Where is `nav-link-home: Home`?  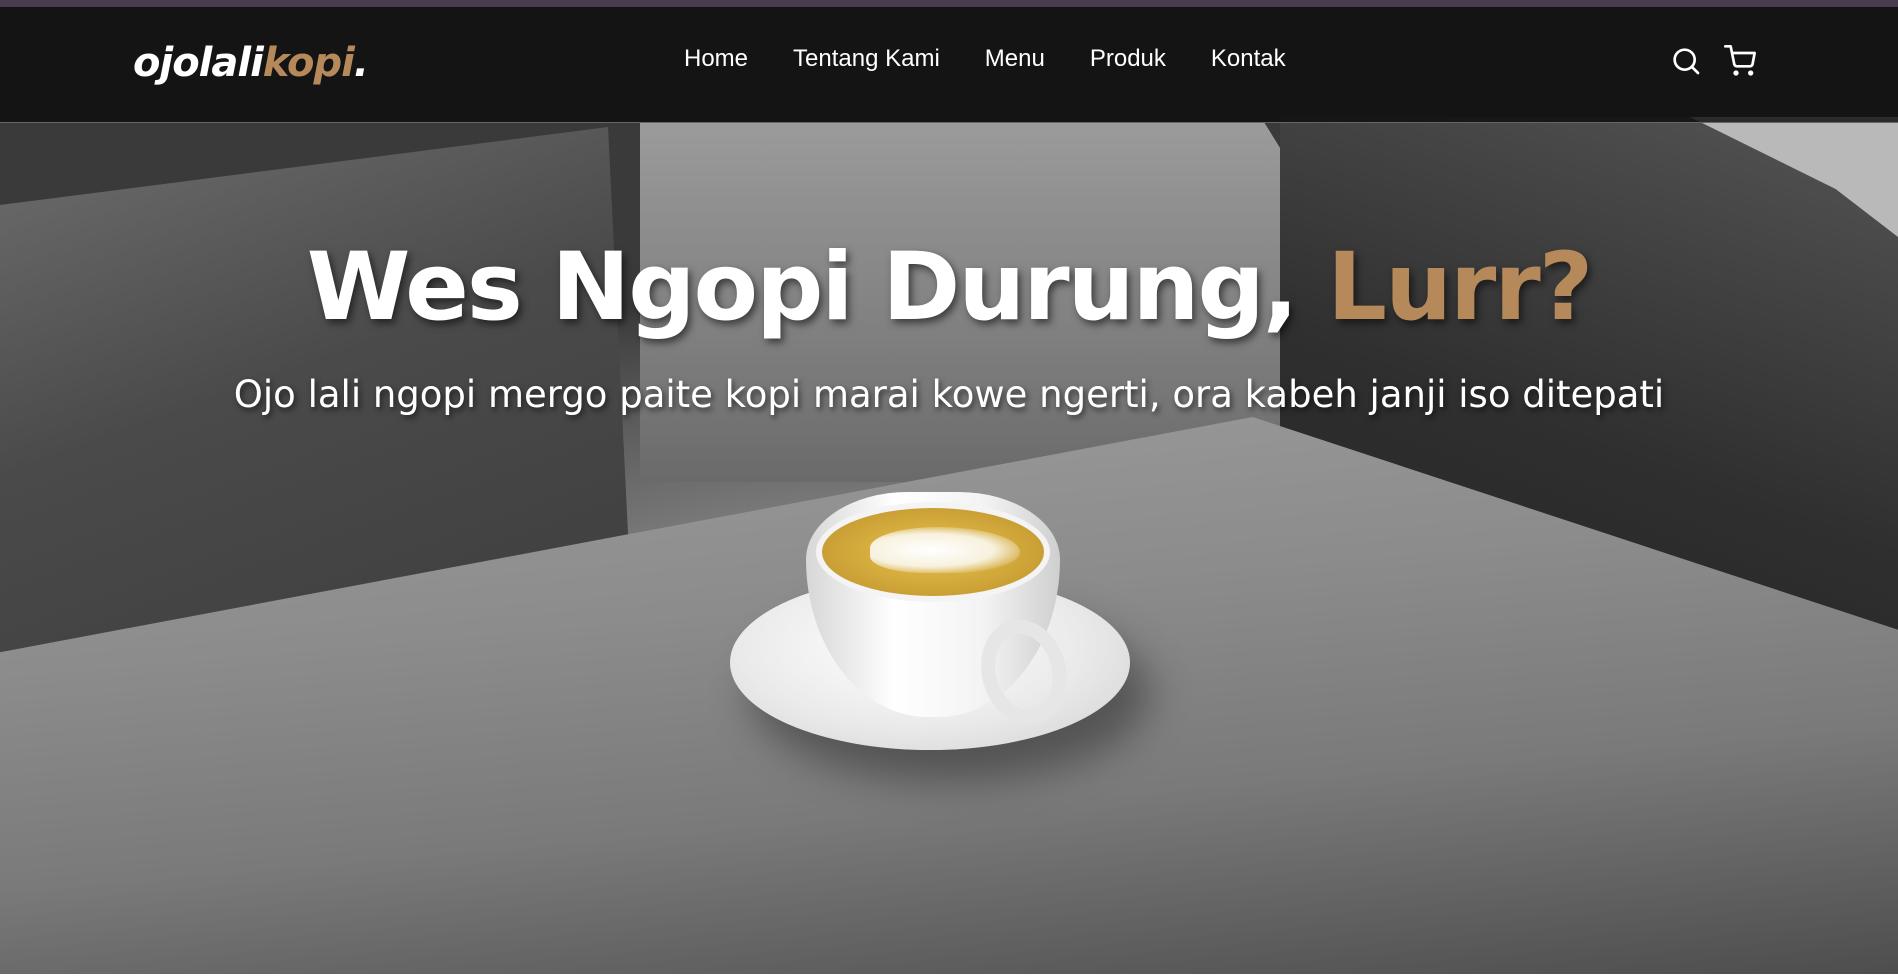
nav-link-home: Home is located at coordinates (716, 59).